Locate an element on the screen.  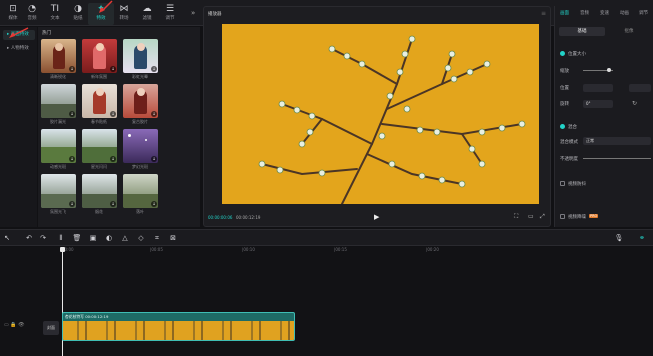
delete-icon: 🗑 is located at coordinates (77, 238).